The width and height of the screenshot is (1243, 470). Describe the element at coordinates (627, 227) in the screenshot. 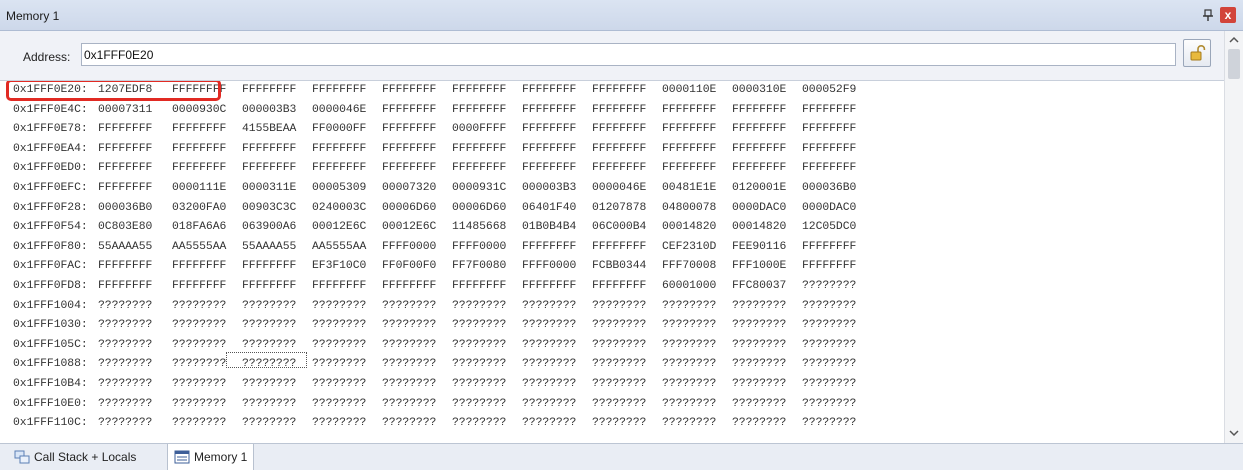

I see `memory-cell: 06C000B4` at that location.